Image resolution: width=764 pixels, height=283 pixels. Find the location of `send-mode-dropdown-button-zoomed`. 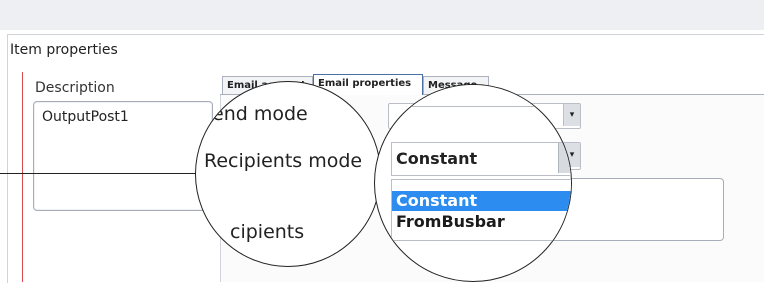

send-mode-dropdown-button-zoomed is located at coordinates (564, 94).